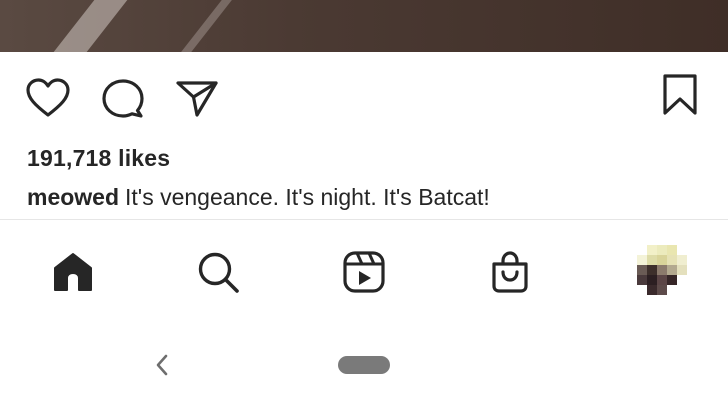 This screenshot has width=728, height=409. Describe the element at coordinates (307, 197) in the screenshot. I see `caption-text: It's vengeance. It's night. It's Batcat!` at that location.